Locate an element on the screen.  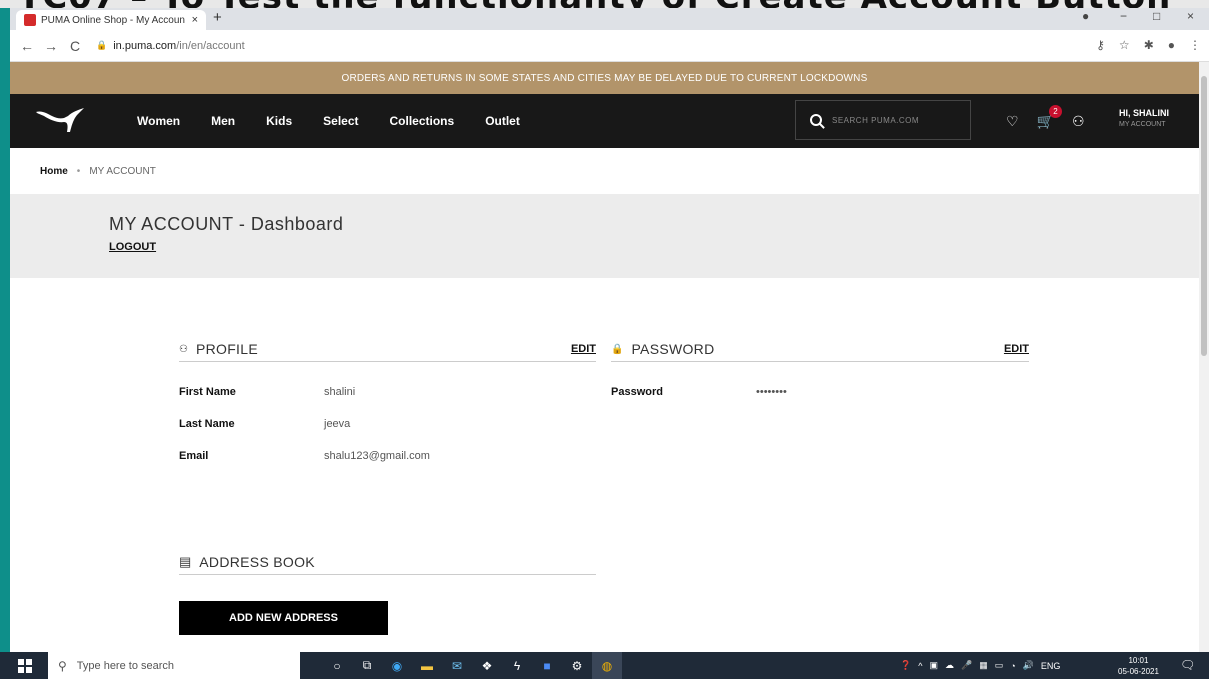
scrollbar-thumb is located at coordinates (1204, 216).